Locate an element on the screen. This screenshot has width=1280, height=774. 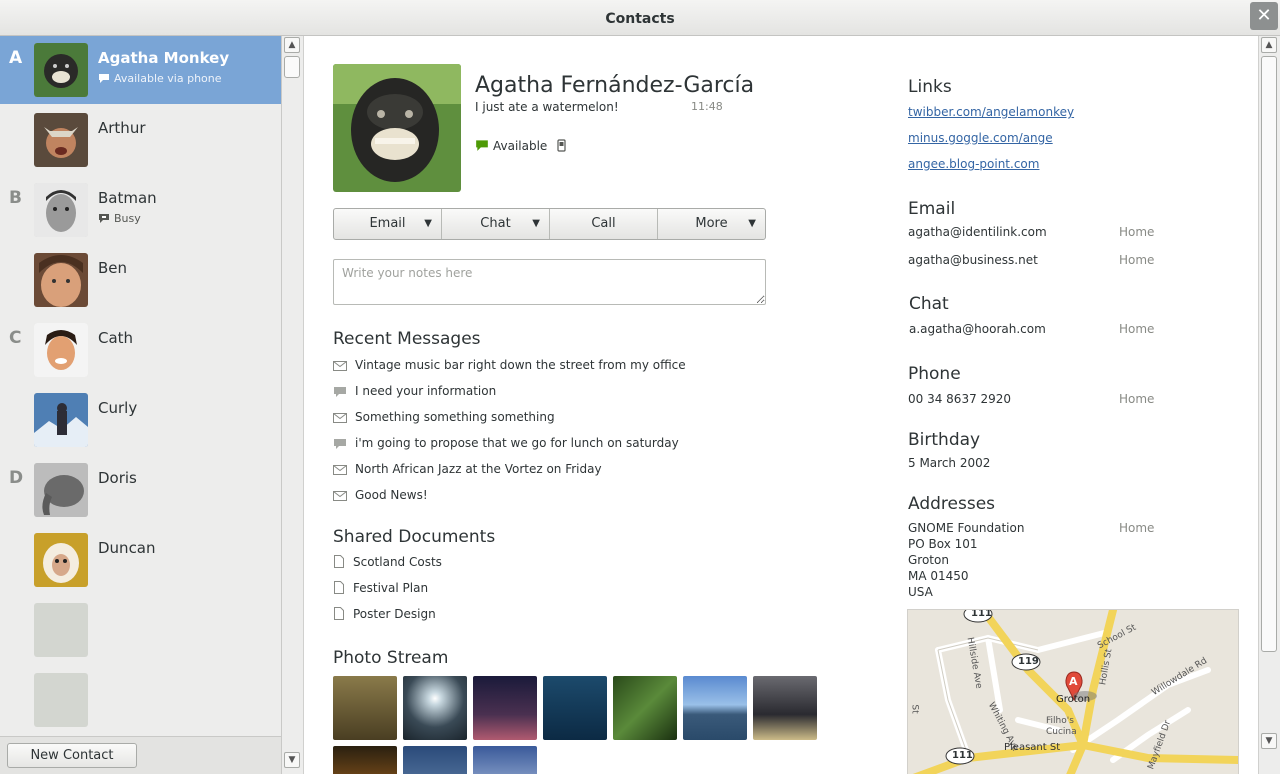
contact-item-arthur: Arthur is located at coordinates (140, 140).